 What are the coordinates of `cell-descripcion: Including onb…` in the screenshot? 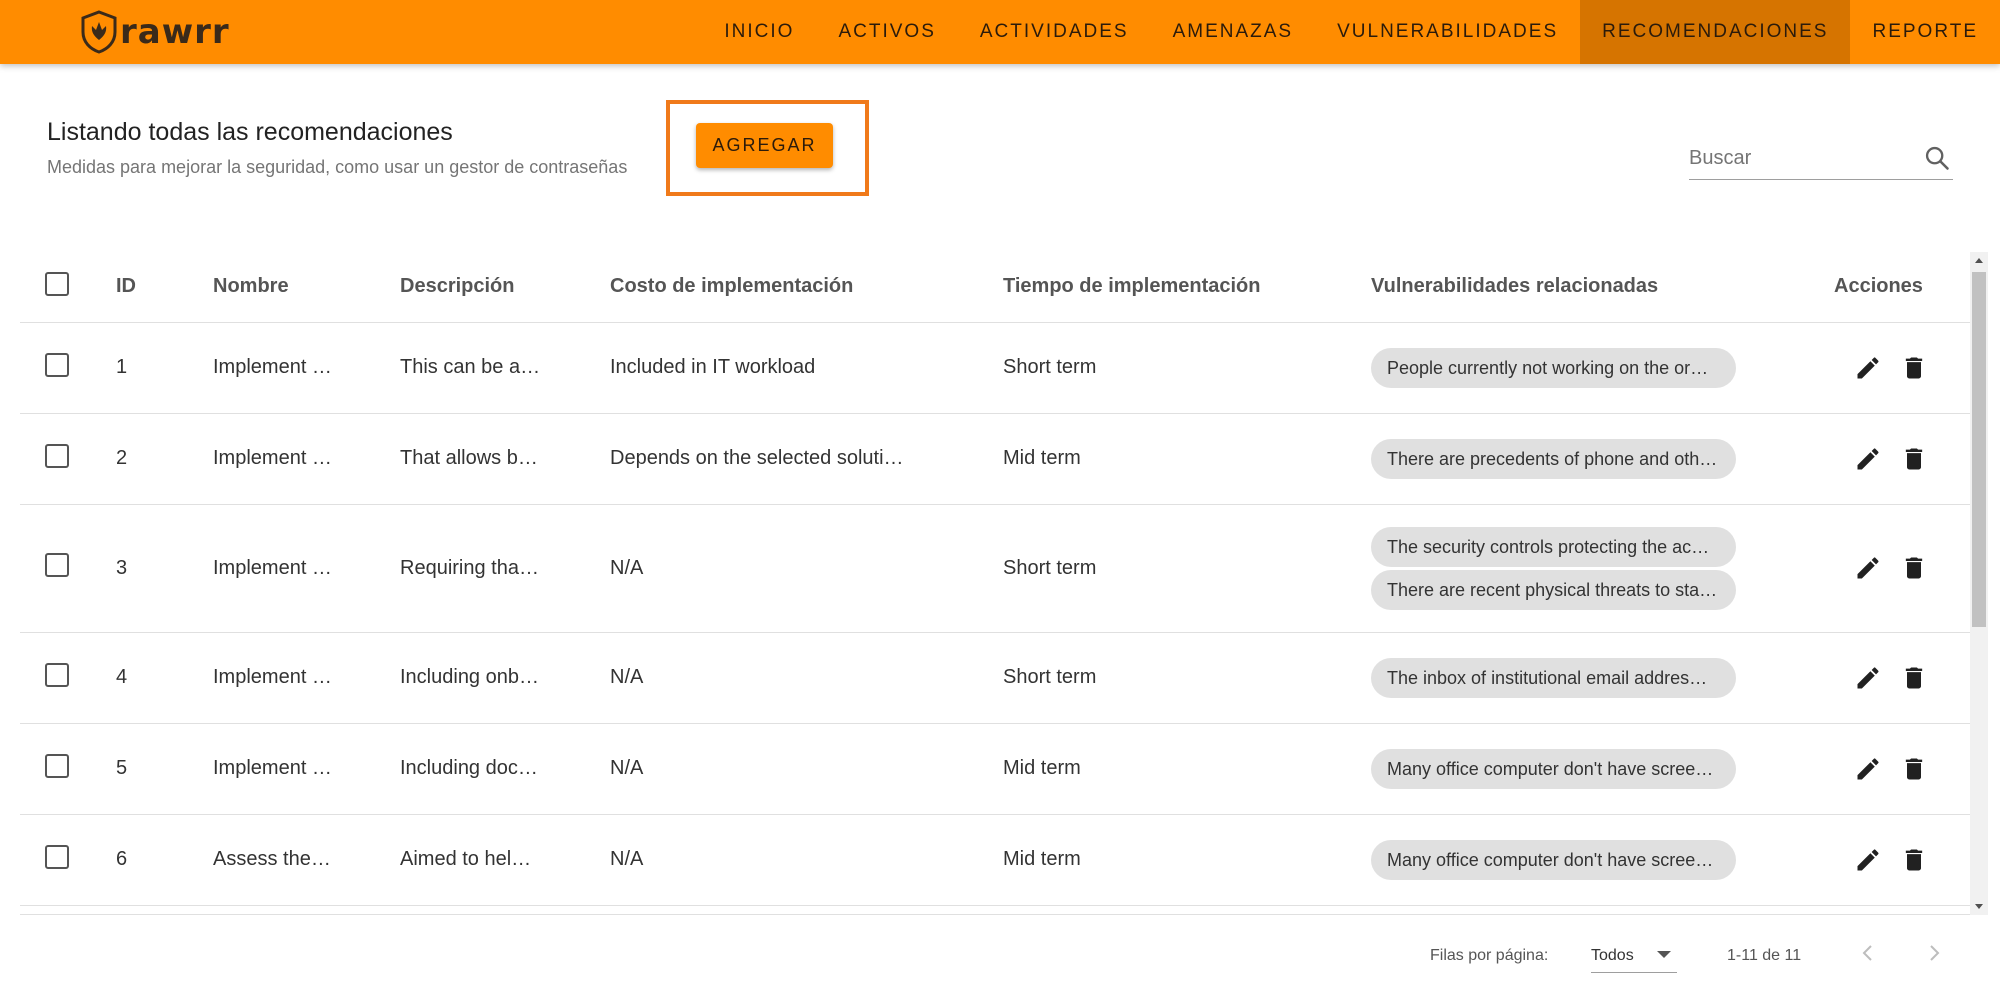 It's located at (469, 677).